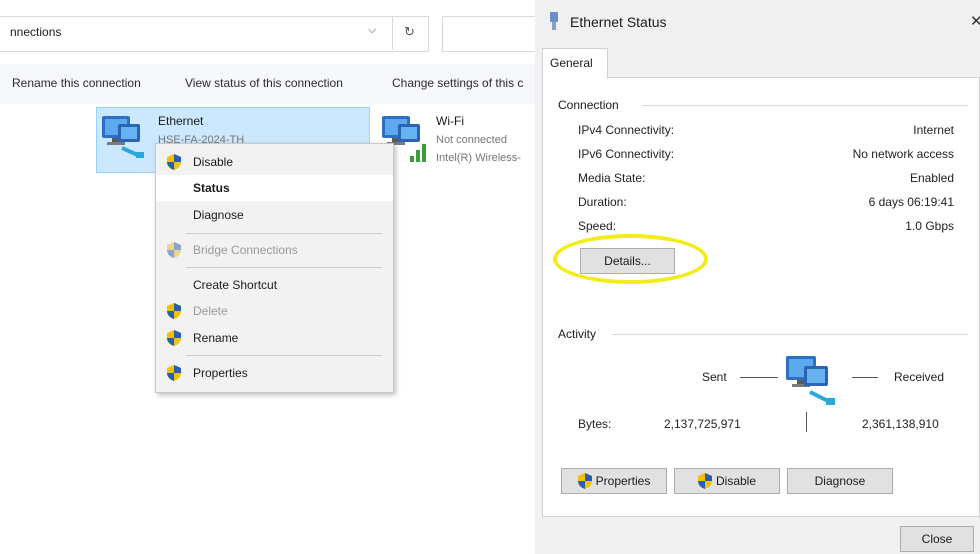  Describe the element at coordinates (577, 334) in the screenshot. I see `activity-group-label: Activity` at that location.